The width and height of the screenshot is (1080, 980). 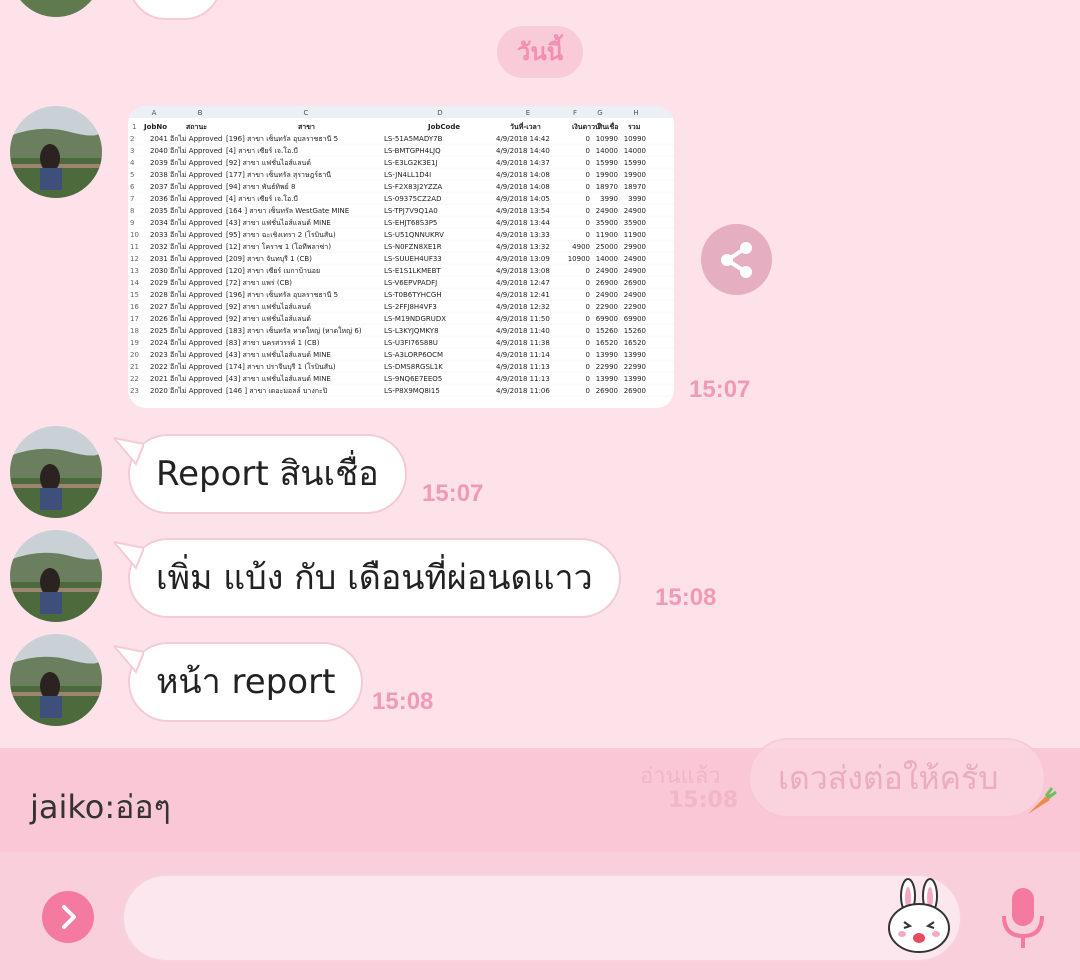 I want to click on sheet-cell: JobNo, so click(x=155, y=127).